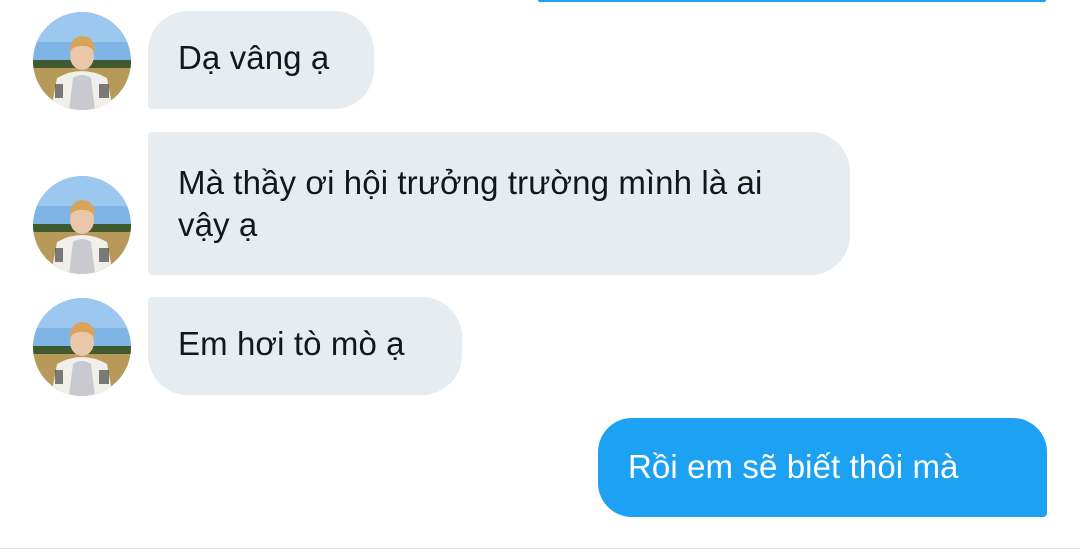 The image size is (1080, 557). What do you see at coordinates (540, 548) in the screenshot?
I see `composer-divider` at bounding box center [540, 548].